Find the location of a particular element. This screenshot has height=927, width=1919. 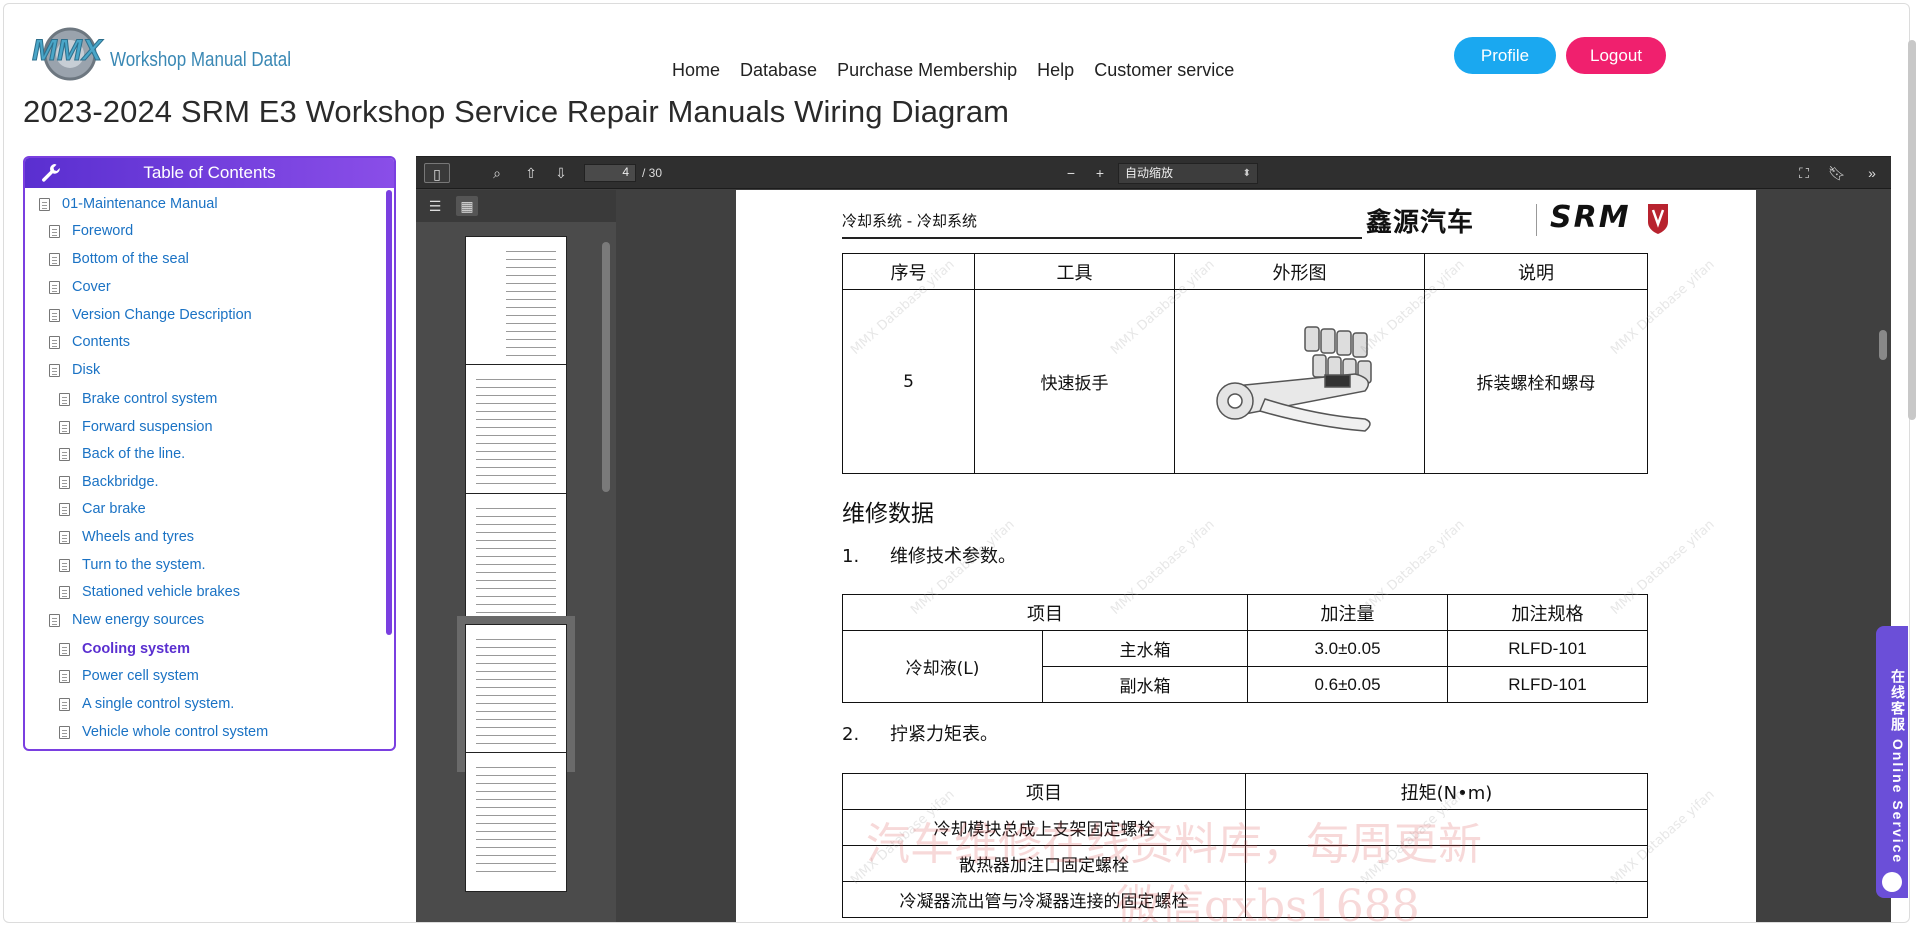

mmx-logo: MMX Workshop Manual Database is located at coordinates (160, 52).